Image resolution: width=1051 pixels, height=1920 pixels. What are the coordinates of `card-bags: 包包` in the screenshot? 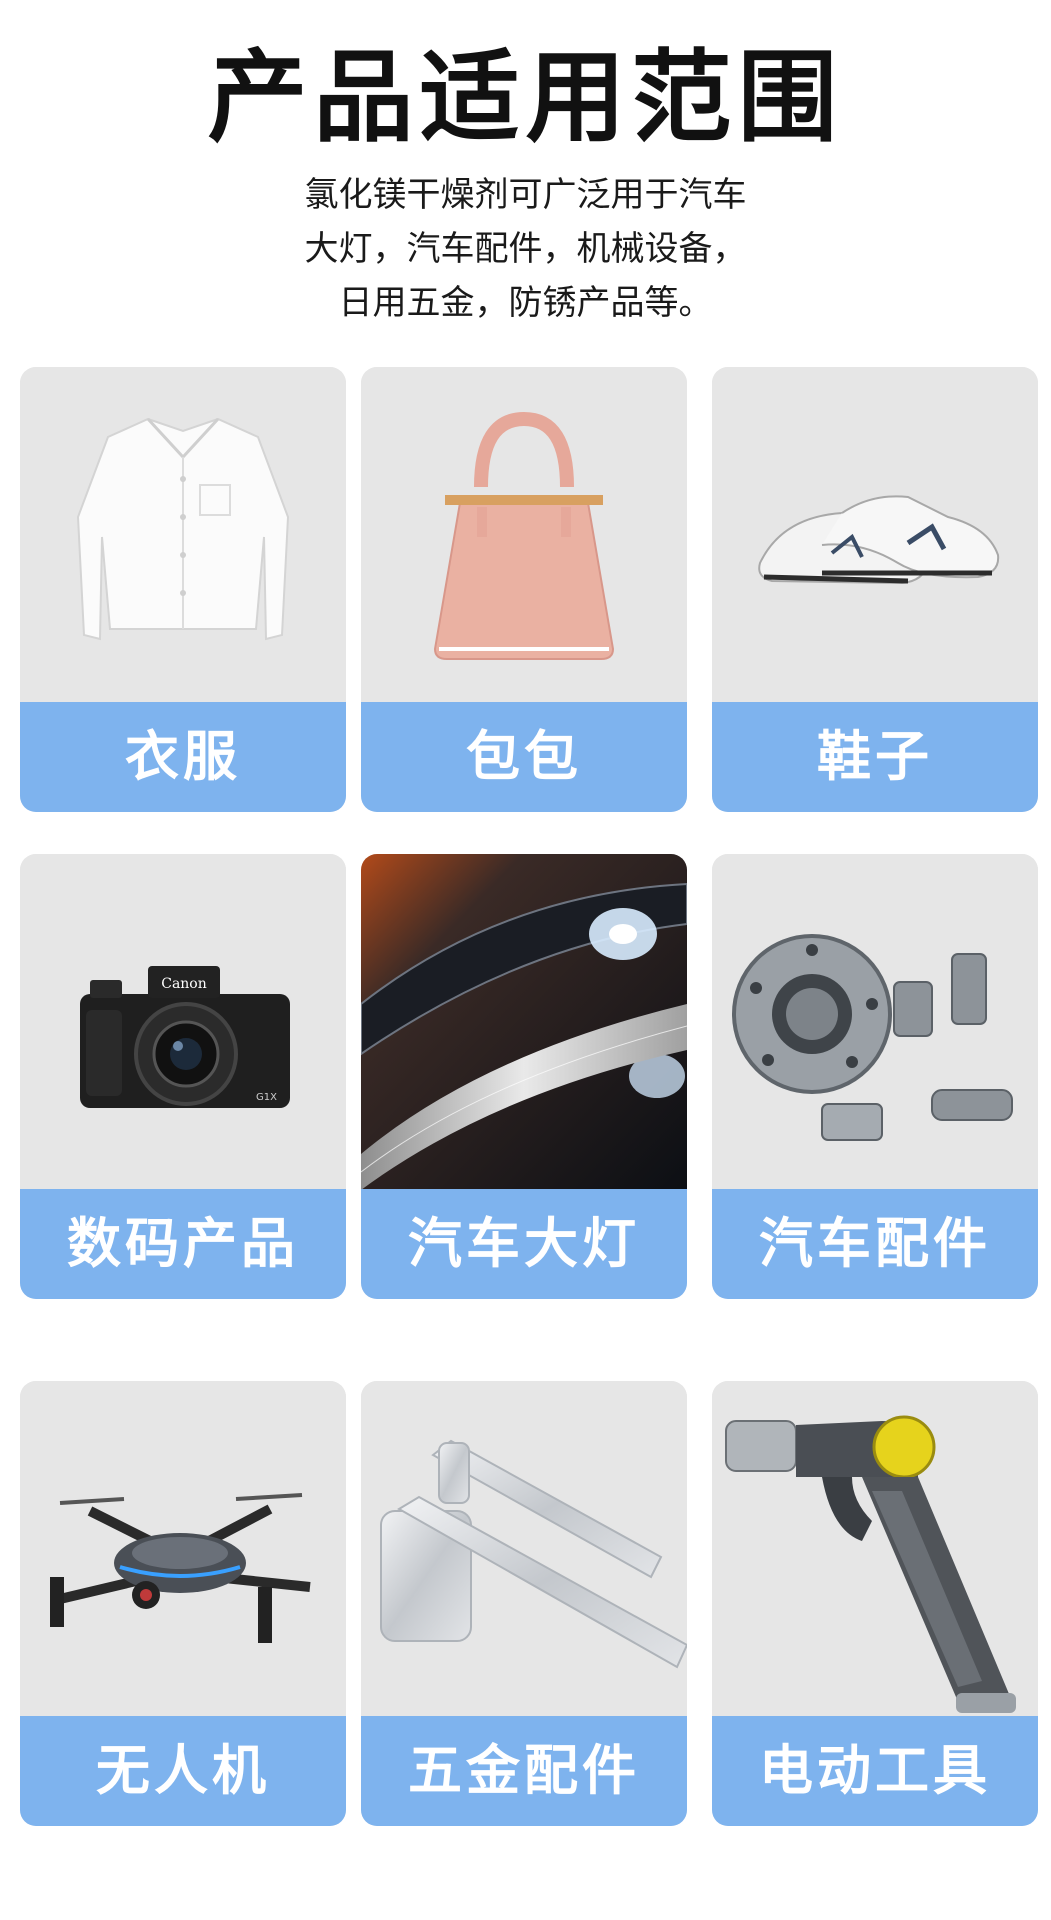 It's located at (524, 589).